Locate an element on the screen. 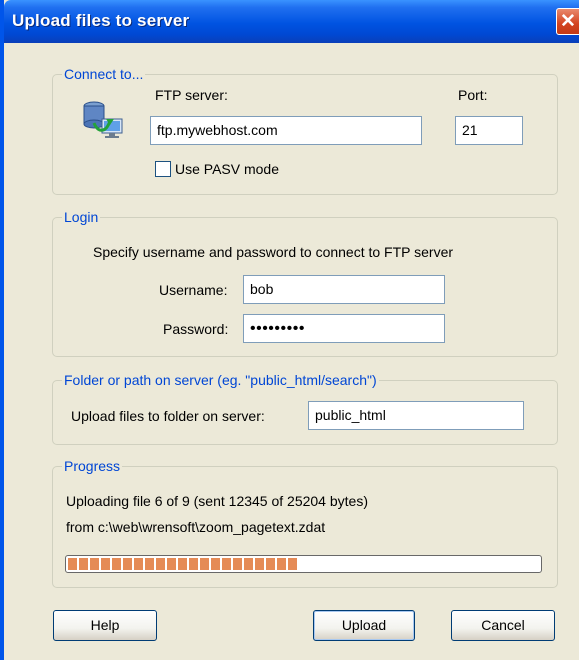  port-input: 21 is located at coordinates (489, 130).